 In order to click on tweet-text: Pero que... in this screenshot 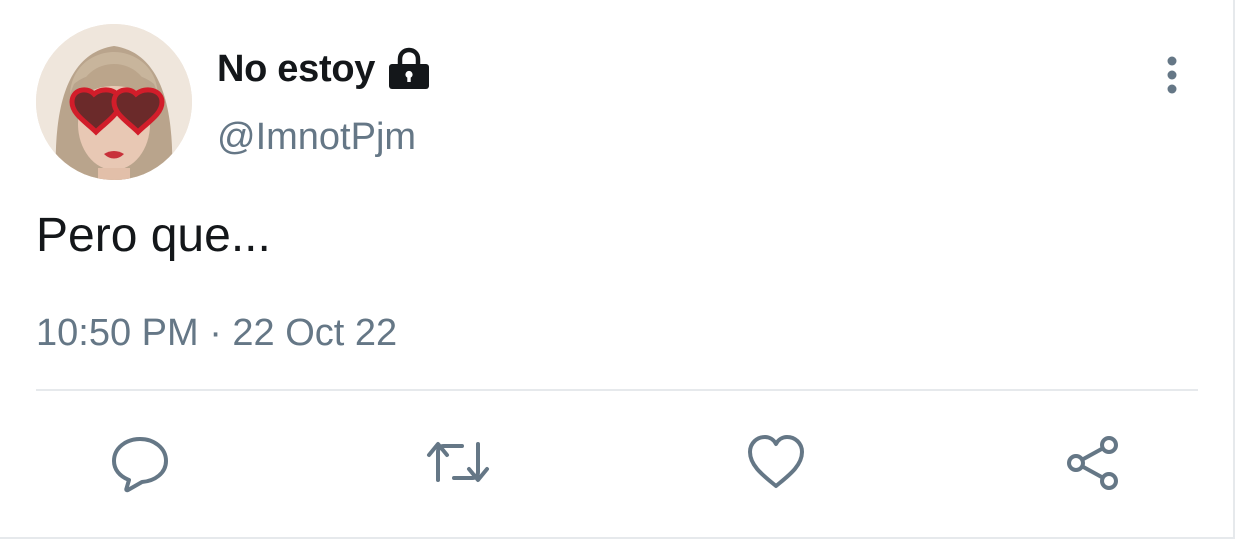, I will do `click(153, 235)`.